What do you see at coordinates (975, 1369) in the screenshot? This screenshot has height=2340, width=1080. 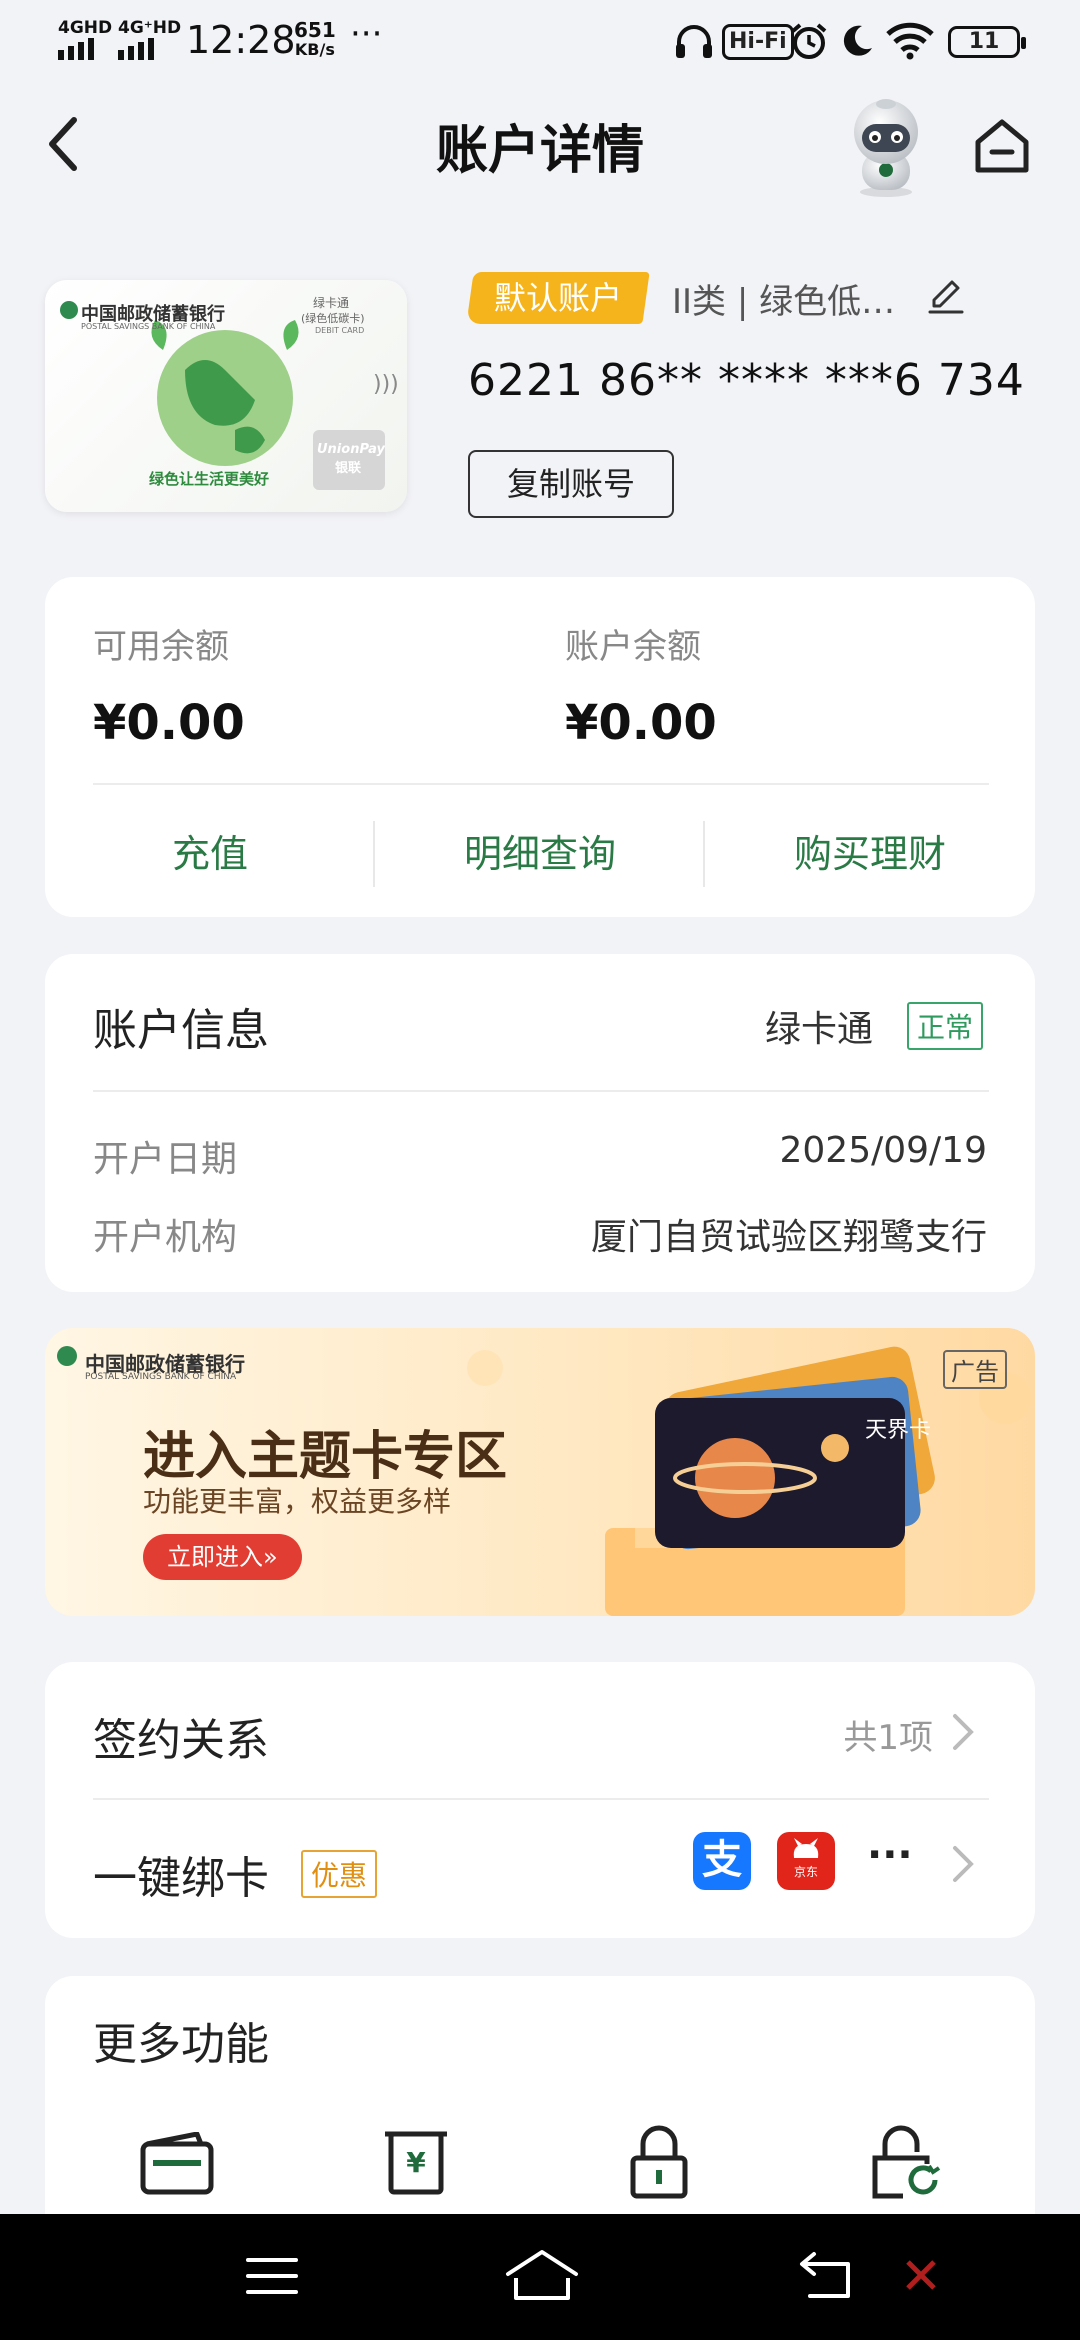 I see `ad-tag: 广告` at bounding box center [975, 1369].